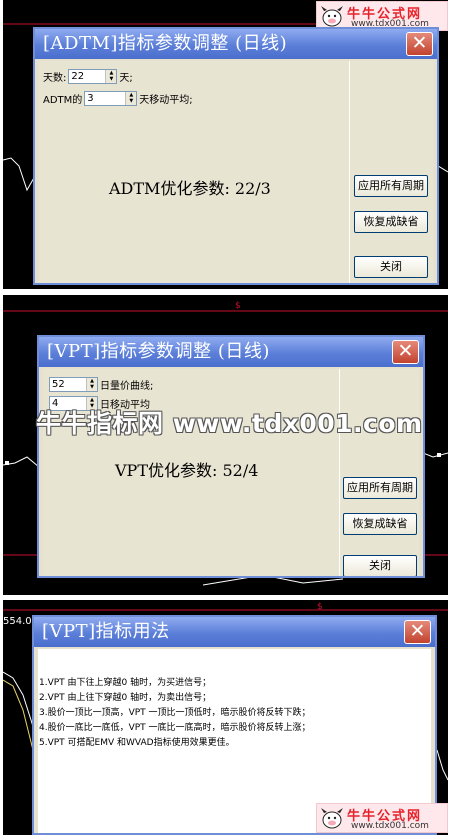  I want to click on usage-line: 5.VPT 可搭配EMV 和WVAD指标使用效果更佳。, so click(137, 743).